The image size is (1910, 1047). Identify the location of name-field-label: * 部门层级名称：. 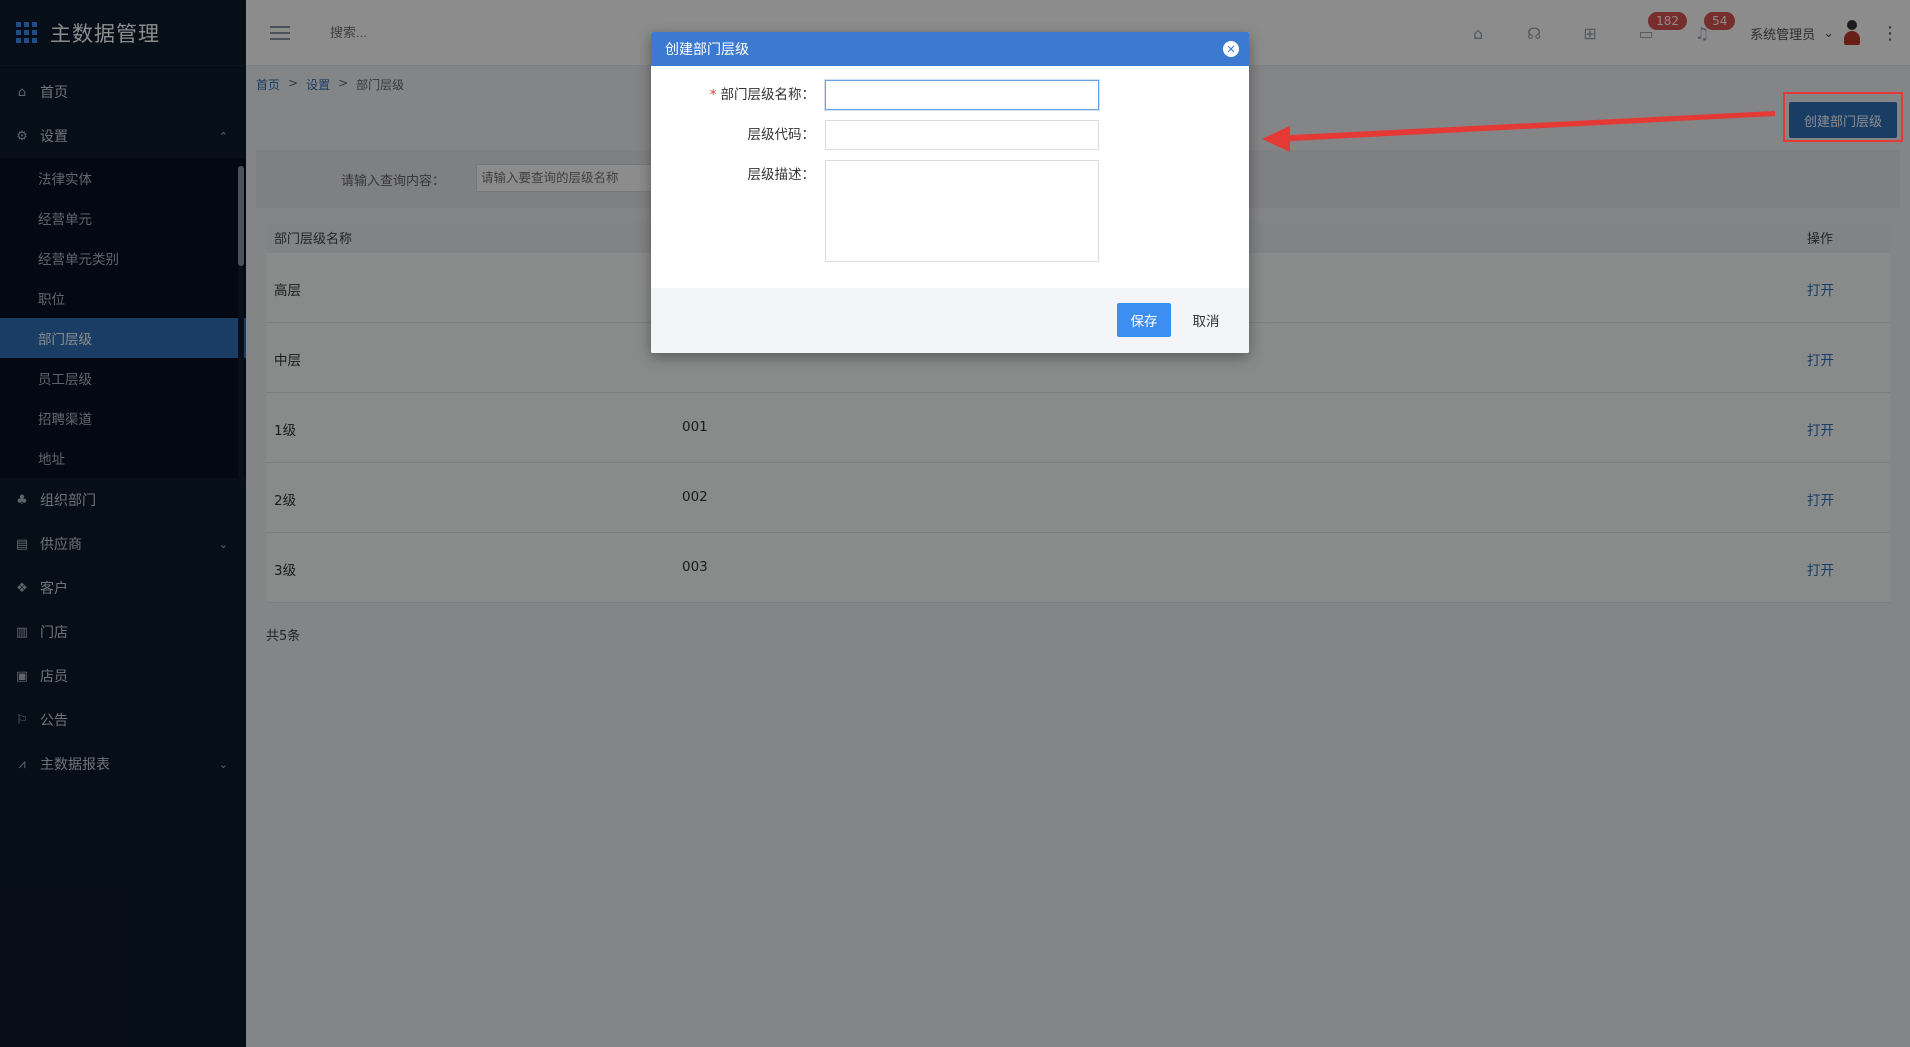
(762, 95).